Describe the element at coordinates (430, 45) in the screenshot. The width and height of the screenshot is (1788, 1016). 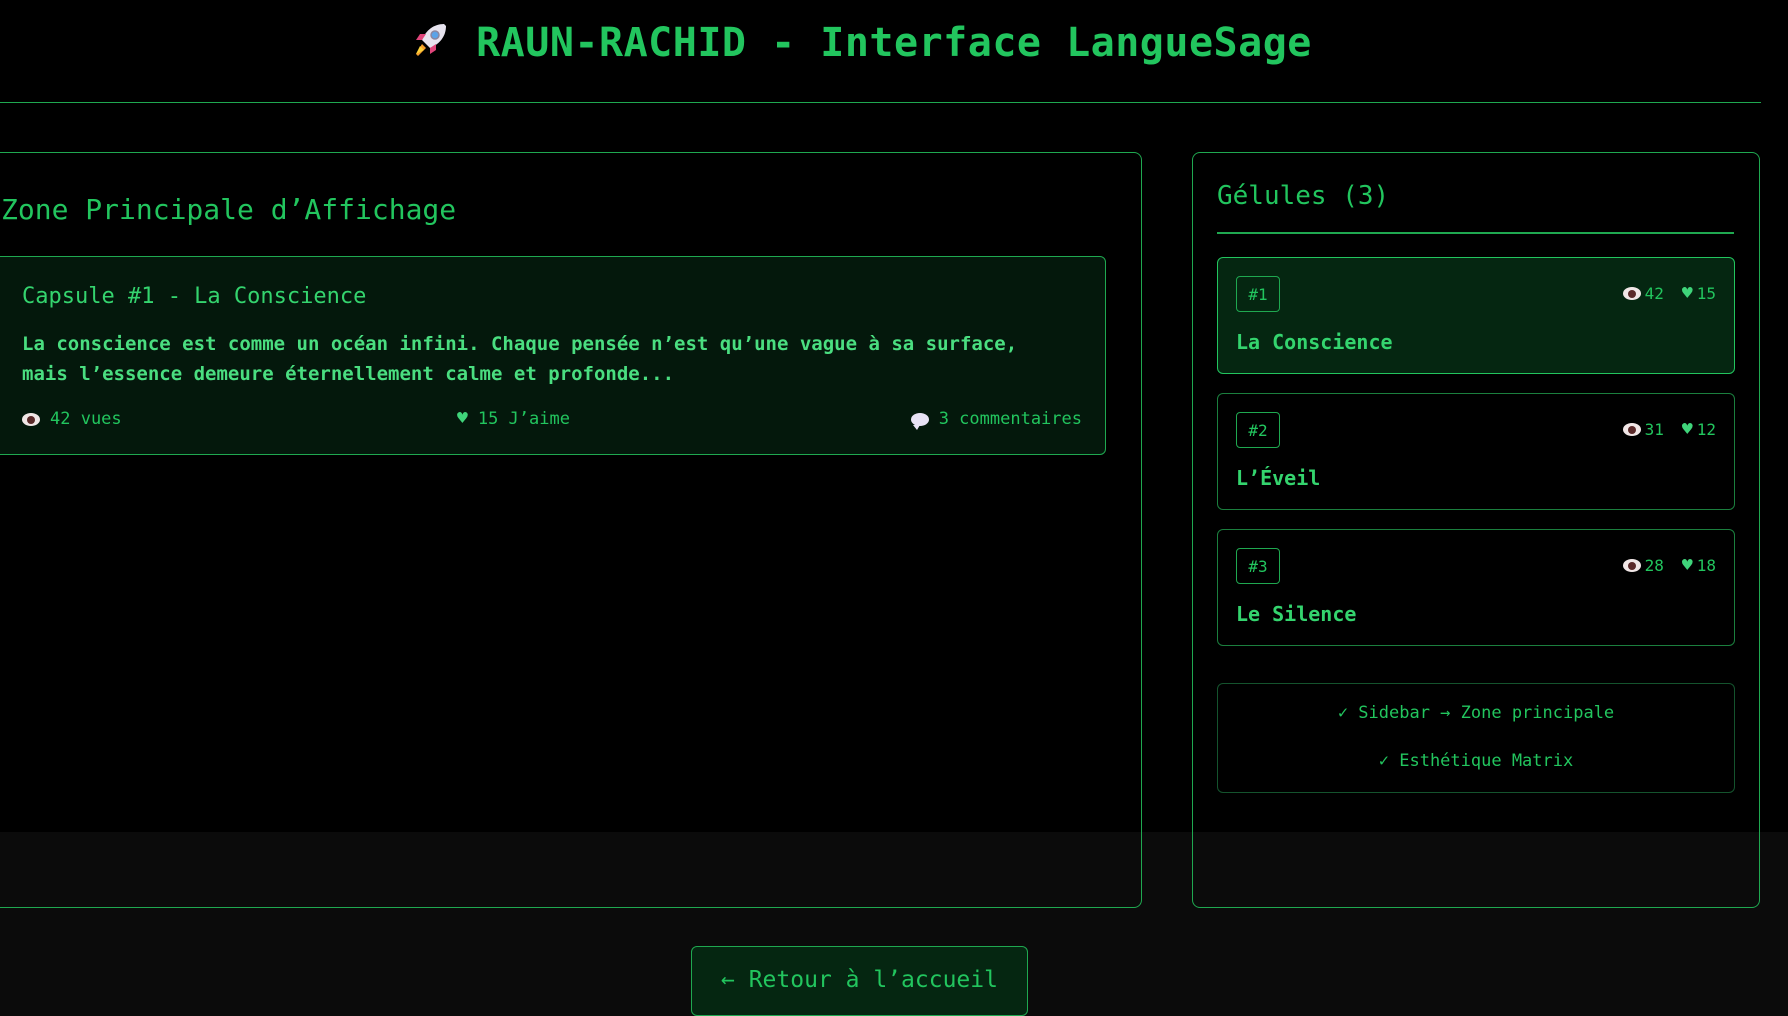
I see `rocket-icon` at that location.